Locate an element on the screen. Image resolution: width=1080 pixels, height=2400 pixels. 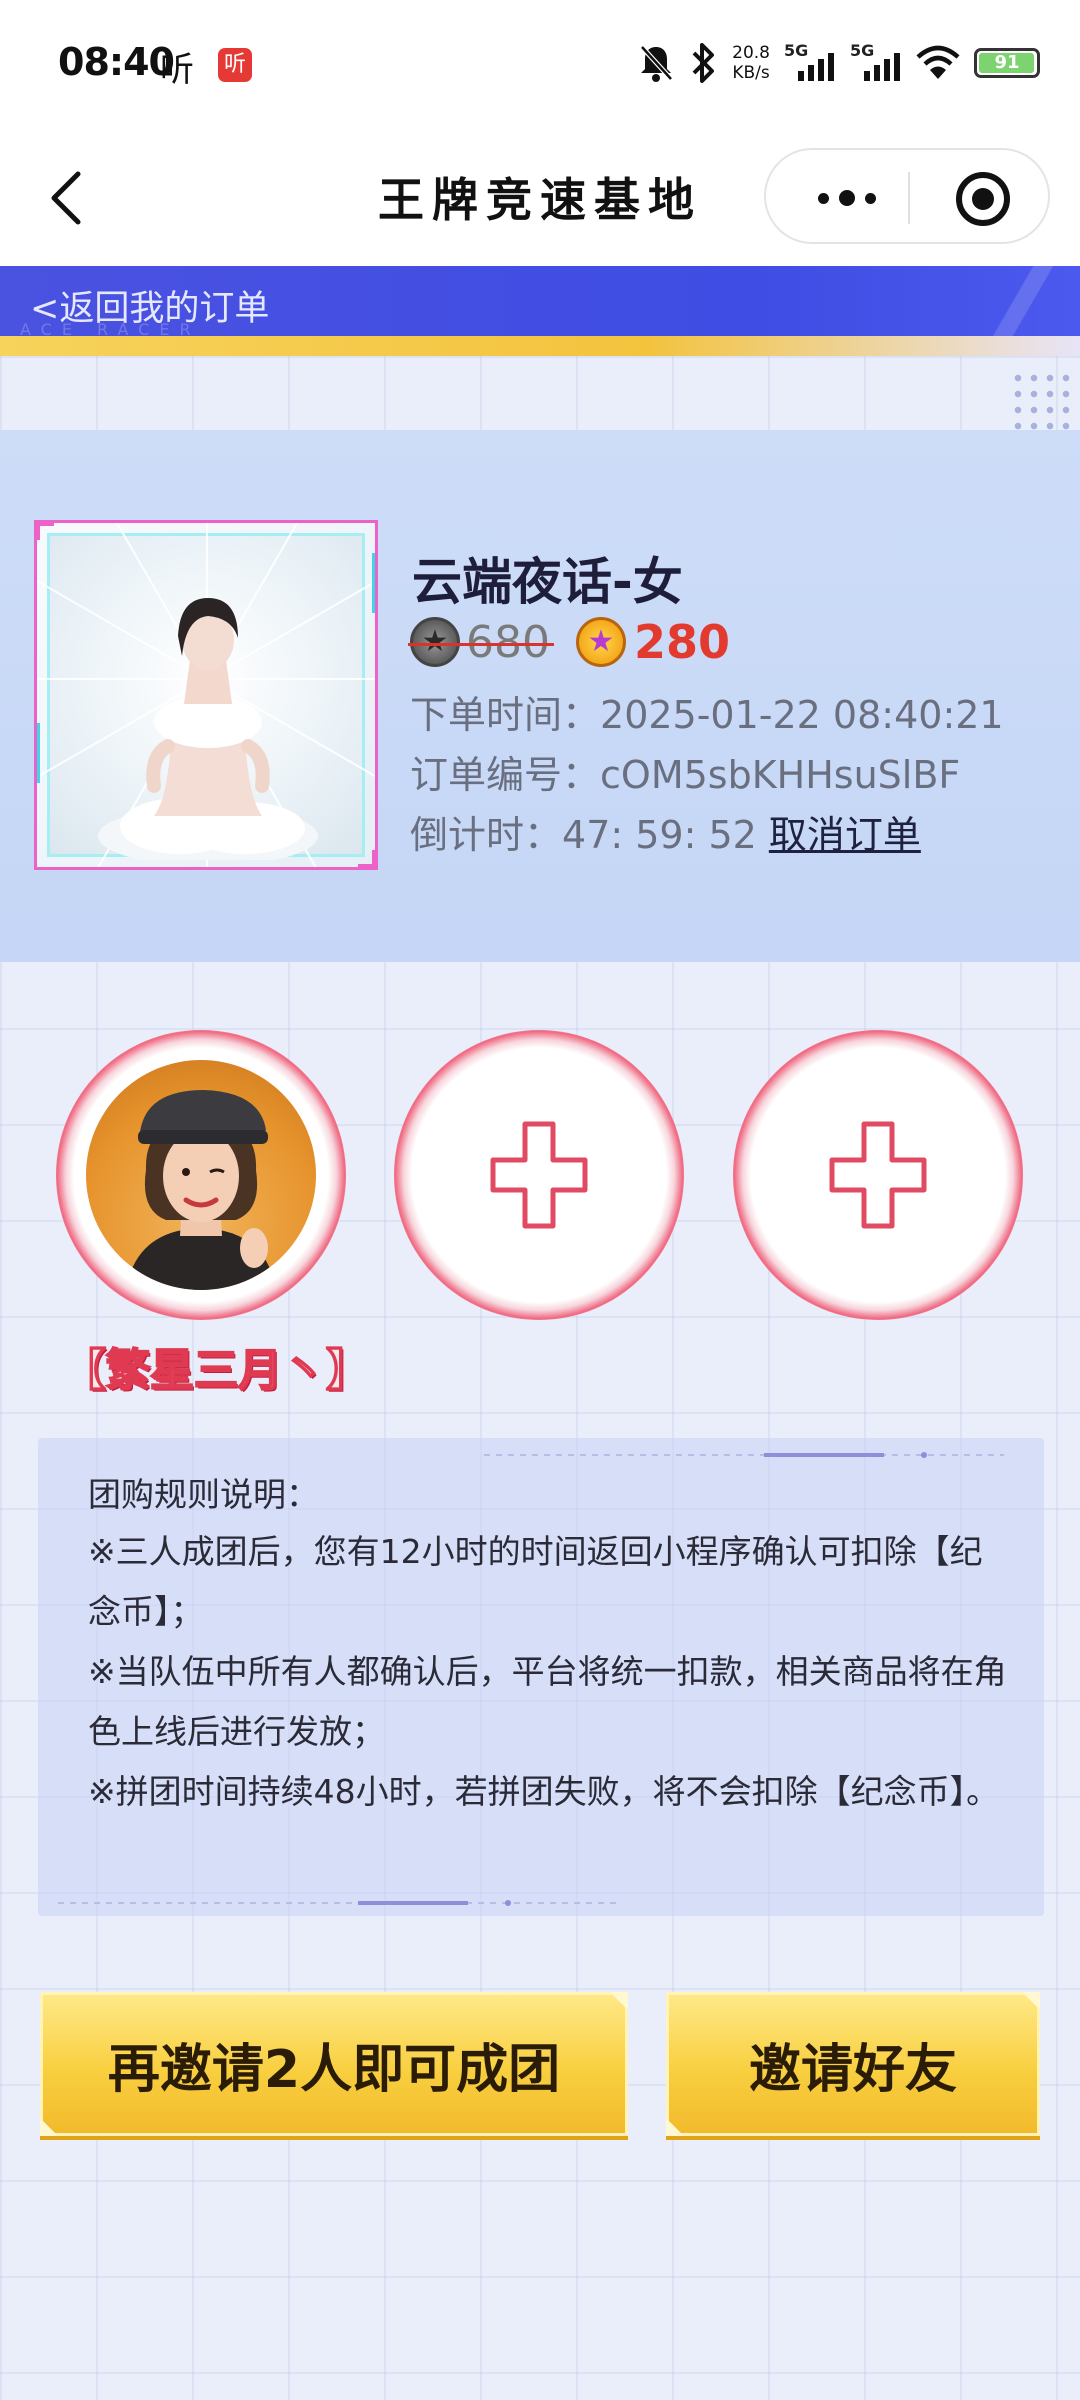
rule-item: ※当队伍中所有人都确认后，平台将统一扣款，相关商品将在角色上线后进行发放； is located at coordinates (547, 1701).